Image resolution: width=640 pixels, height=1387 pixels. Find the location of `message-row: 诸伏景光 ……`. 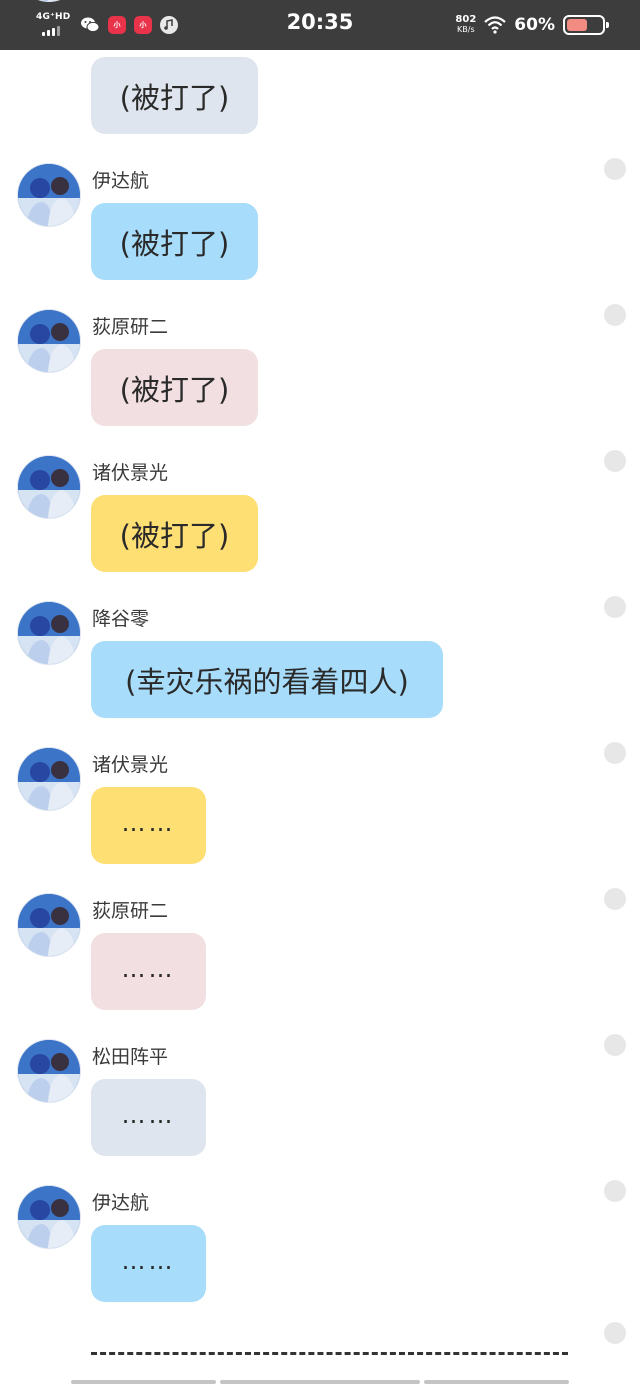

message-row: 诸伏景光 …… is located at coordinates (320, 818).